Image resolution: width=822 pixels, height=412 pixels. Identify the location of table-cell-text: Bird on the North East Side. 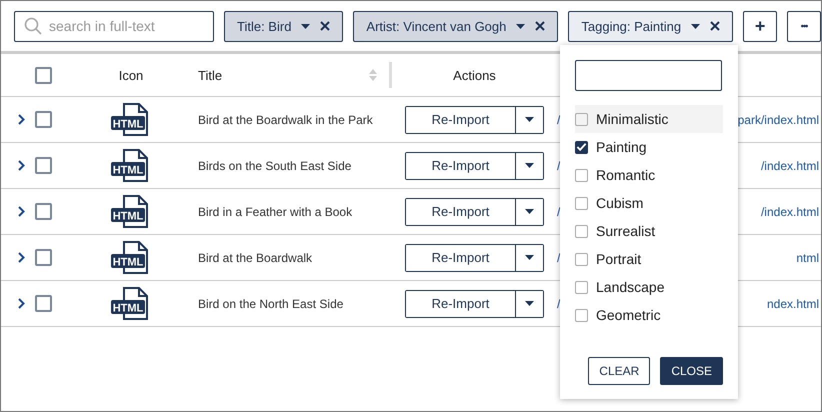
(270, 303).